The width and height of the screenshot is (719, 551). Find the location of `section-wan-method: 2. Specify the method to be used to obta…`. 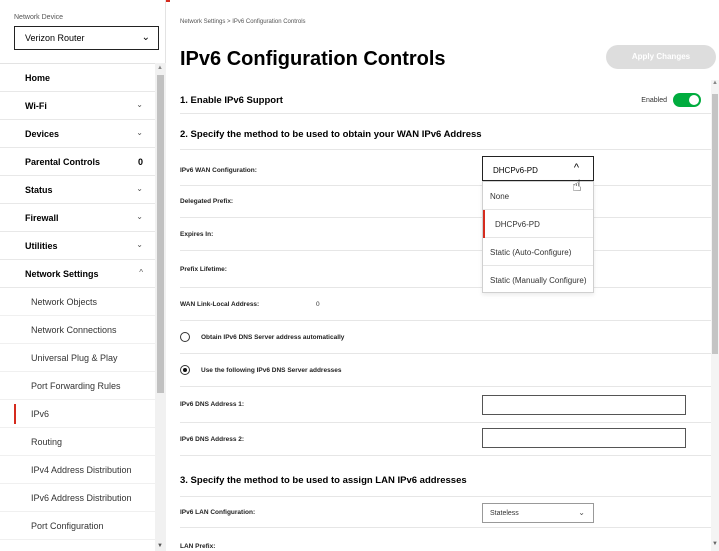

section-wan-method: 2. Specify the method to be used to obta… is located at coordinates (445, 135).